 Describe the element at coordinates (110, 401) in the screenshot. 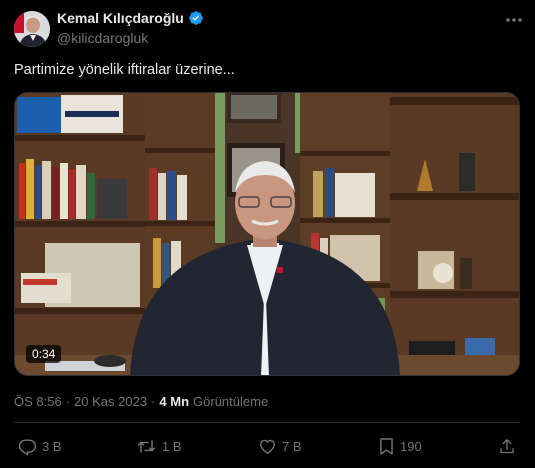

I see `tweet-date: 20 Kas 2023` at that location.